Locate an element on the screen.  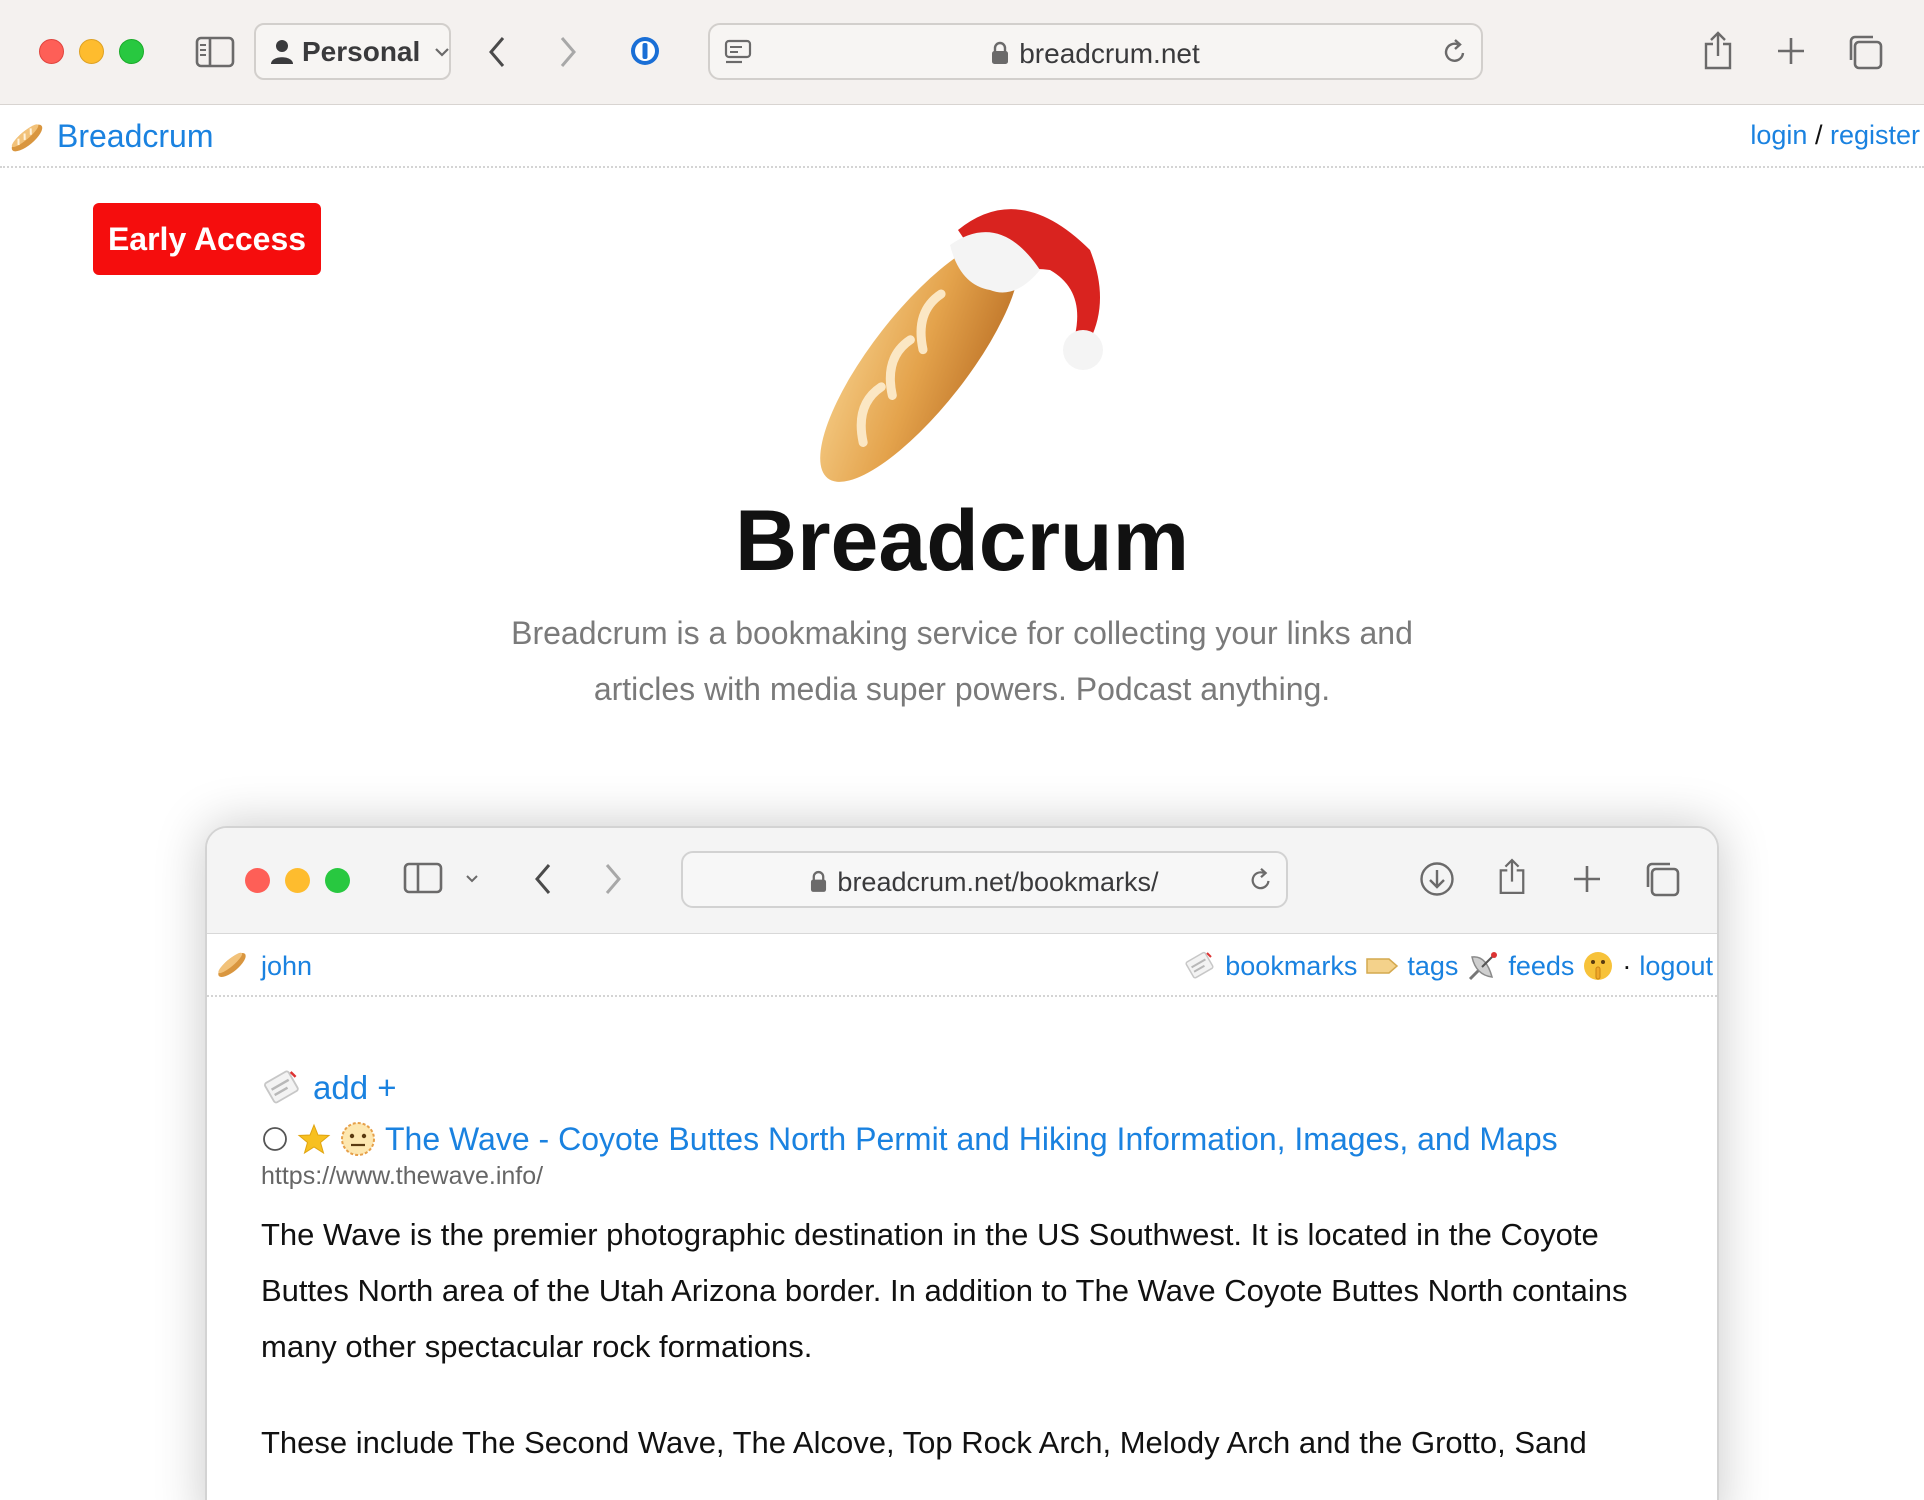
login-link: login is located at coordinates (1778, 135).